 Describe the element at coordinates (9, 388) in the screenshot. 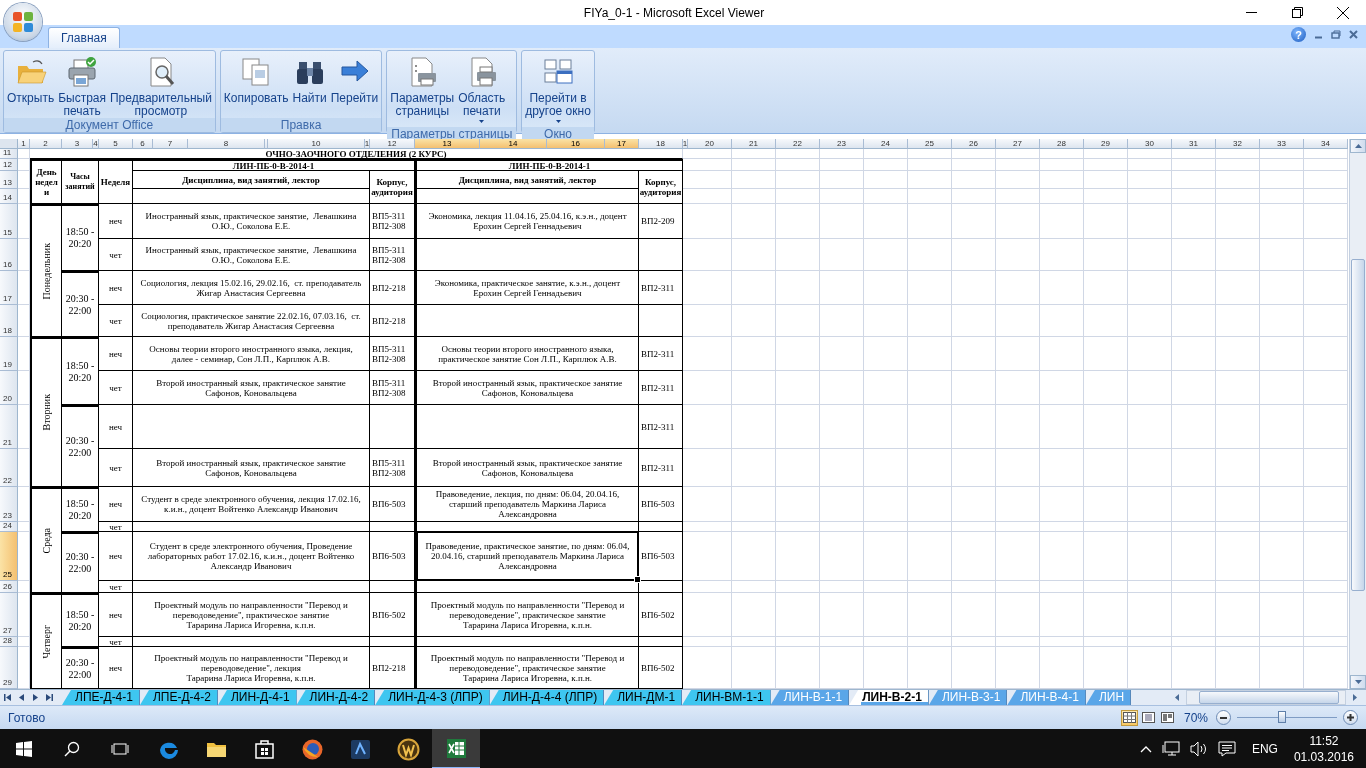

I see `row-header: 20` at that location.